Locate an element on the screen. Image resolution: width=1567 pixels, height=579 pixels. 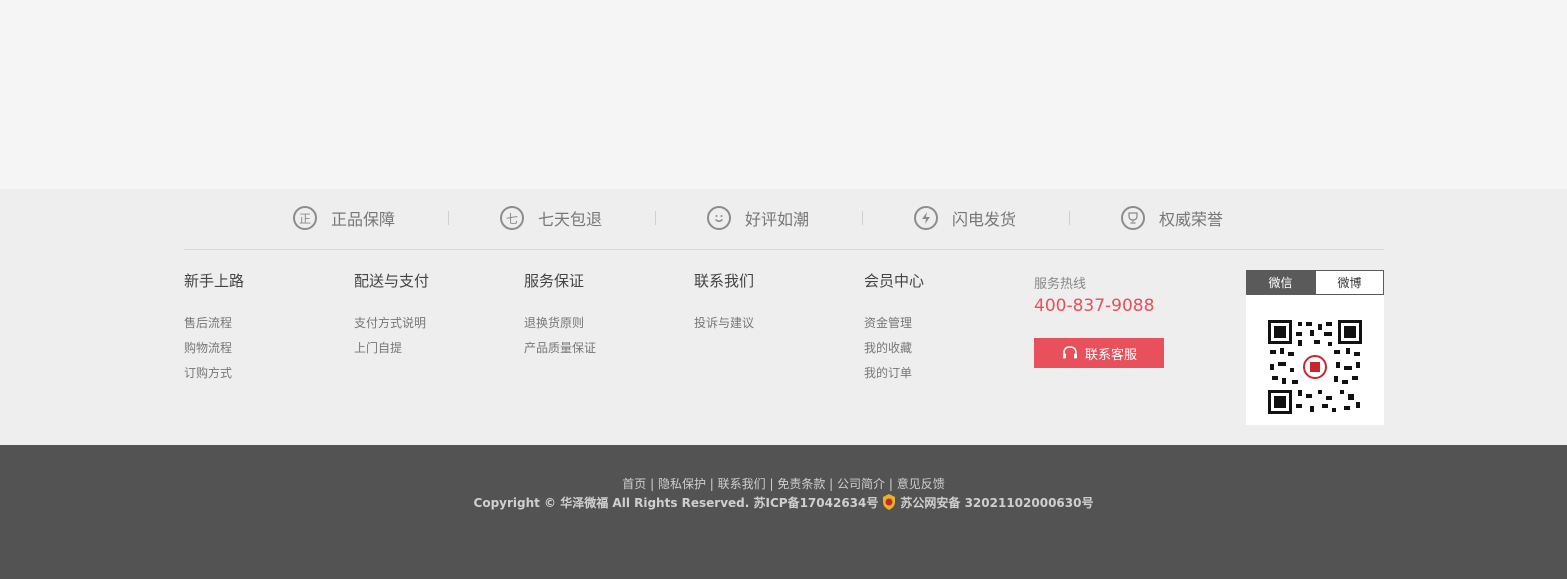
column-title: 联系我们 is located at coordinates (724, 281).